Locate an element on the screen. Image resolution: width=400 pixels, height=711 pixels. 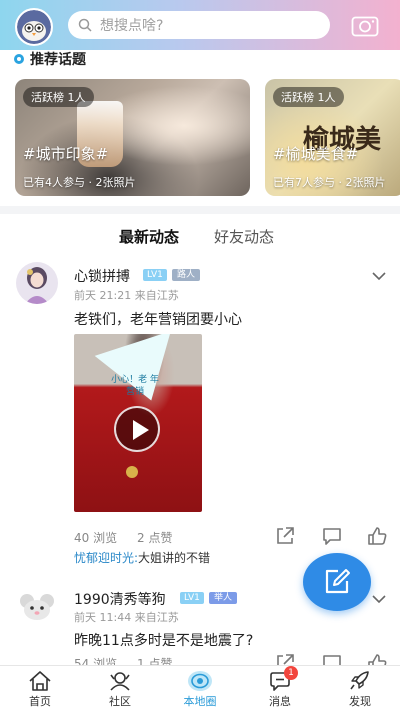
nav-home: 首页 is located at coordinates (40, 688).